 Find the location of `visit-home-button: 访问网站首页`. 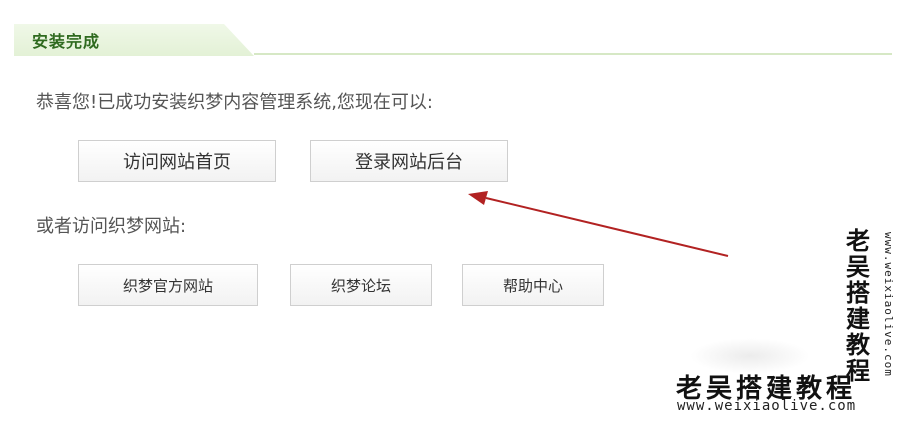

visit-home-button: 访问网站首页 is located at coordinates (177, 161).